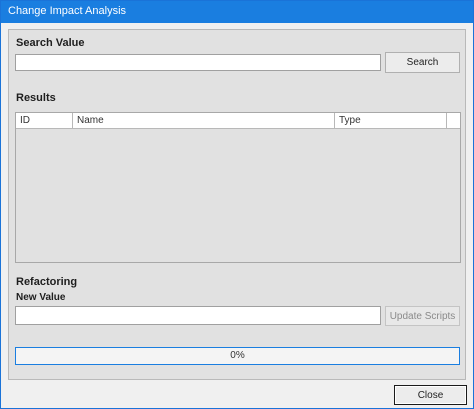 Image resolution: width=474 pixels, height=409 pixels. What do you see at coordinates (422, 62) in the screenshot?
I see `search-button: Search` at bounding box center [422, 62].